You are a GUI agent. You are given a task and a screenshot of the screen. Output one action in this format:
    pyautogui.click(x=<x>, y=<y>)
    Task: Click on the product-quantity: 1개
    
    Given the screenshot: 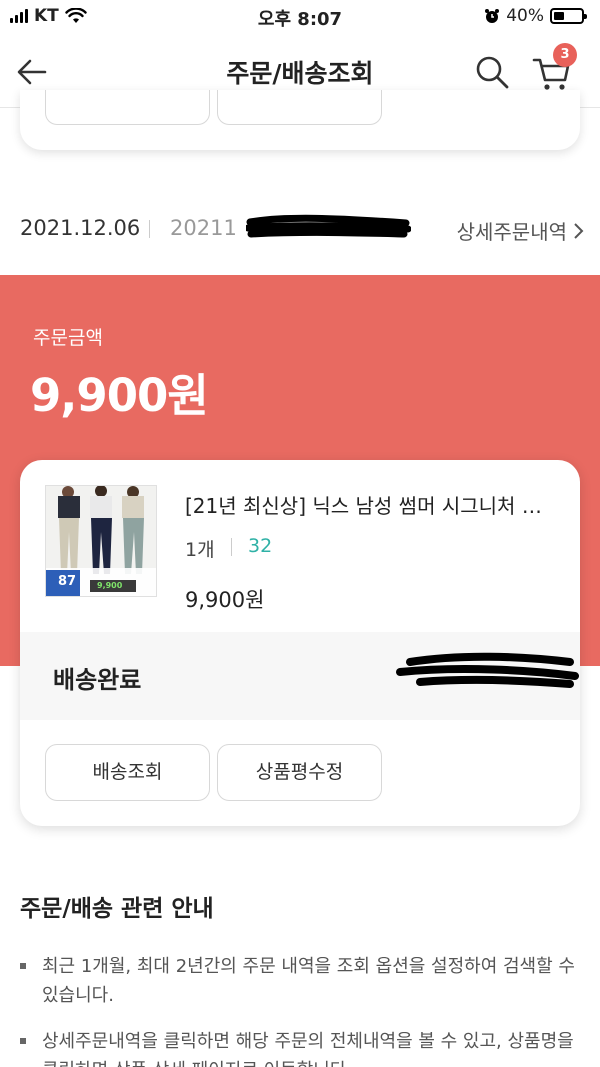 What is the action you would take?
    pyautogui.click(x=200, y=550)
    